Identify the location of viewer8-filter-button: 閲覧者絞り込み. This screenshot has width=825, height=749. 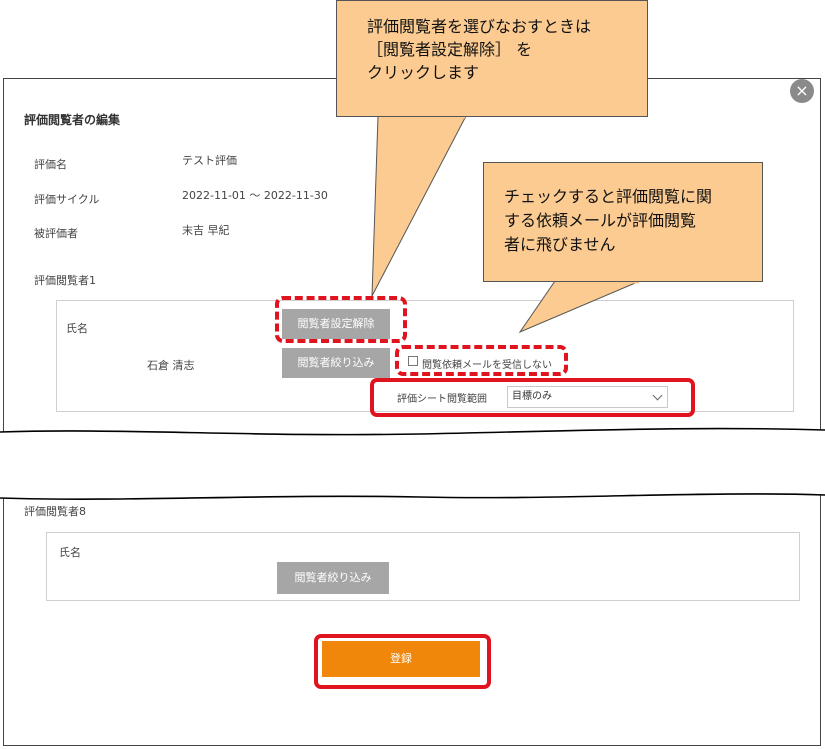
(333, 578).